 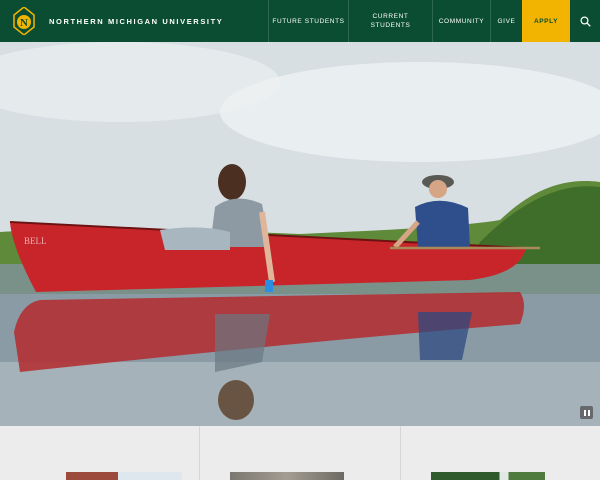 I want to click on pause-button, so click(x=586, y=412).